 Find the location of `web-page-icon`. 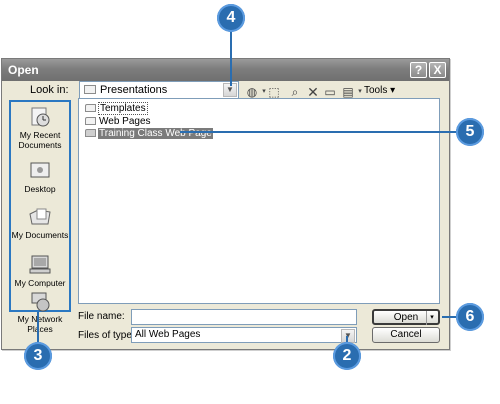

web-page-icon is located at coordinates (90, 133).